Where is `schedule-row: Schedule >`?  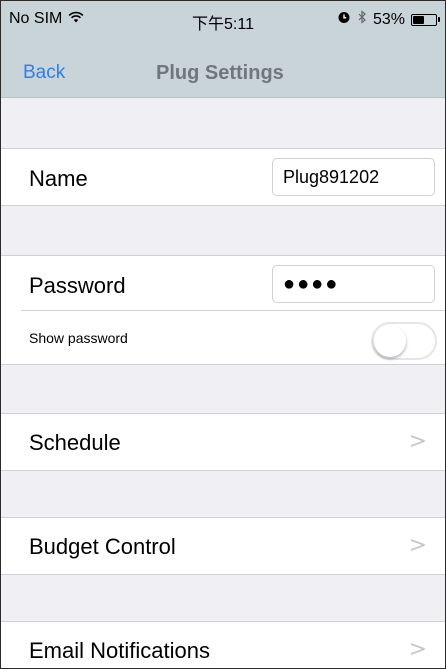
schedule-row: Schedule > is located at coordinates (223, 442).